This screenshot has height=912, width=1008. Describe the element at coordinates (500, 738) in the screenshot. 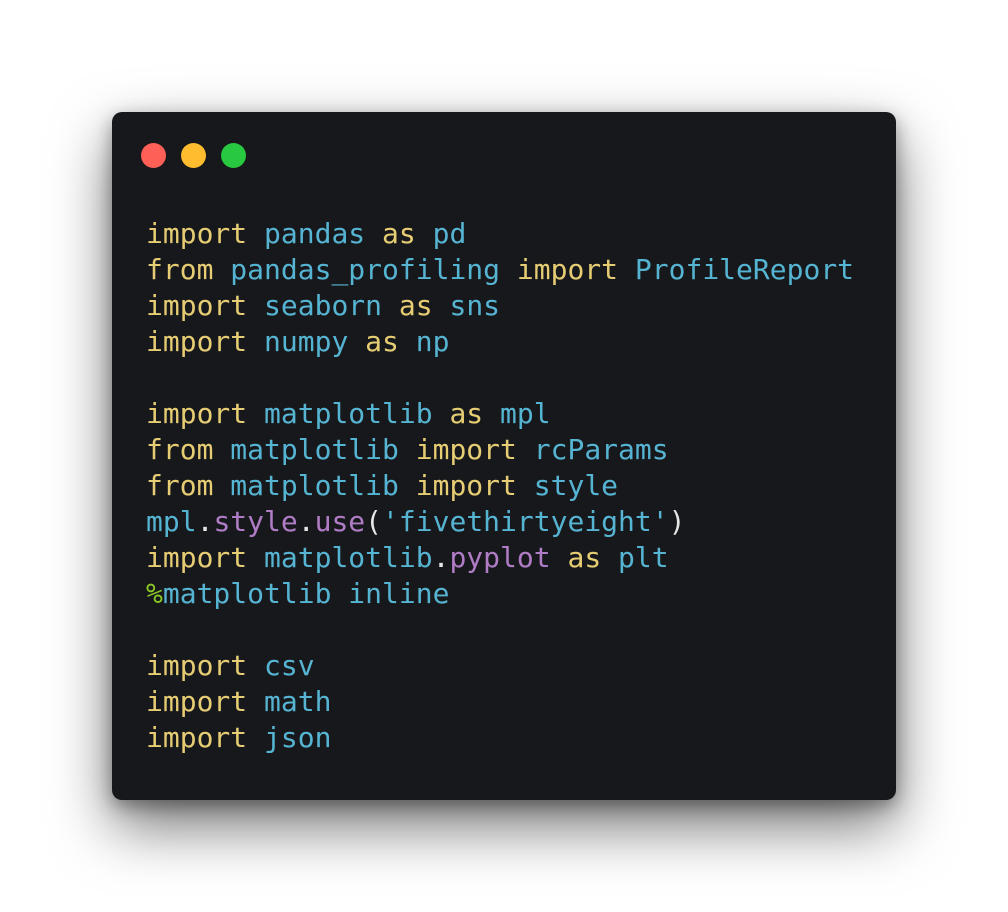

I see `code-line: import json` at that location.